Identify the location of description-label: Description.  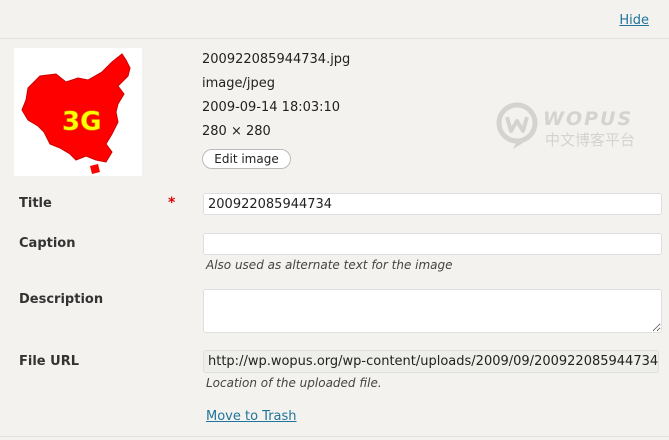
(61, 299).